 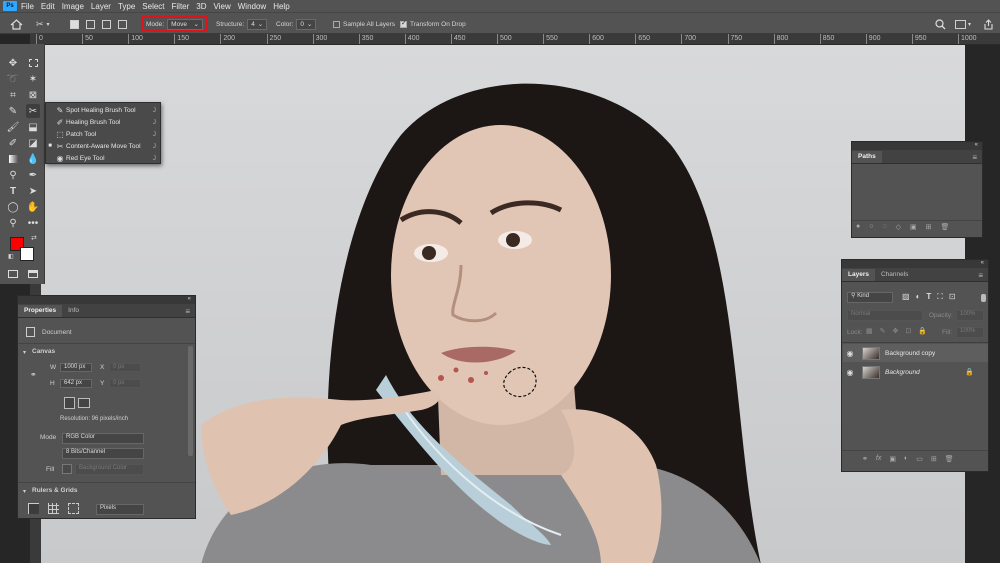 What do you see at coordinates (33, 207) in the screenshot?
I see `hand-tool-icon: ✋` at bounding box center [33, 207].